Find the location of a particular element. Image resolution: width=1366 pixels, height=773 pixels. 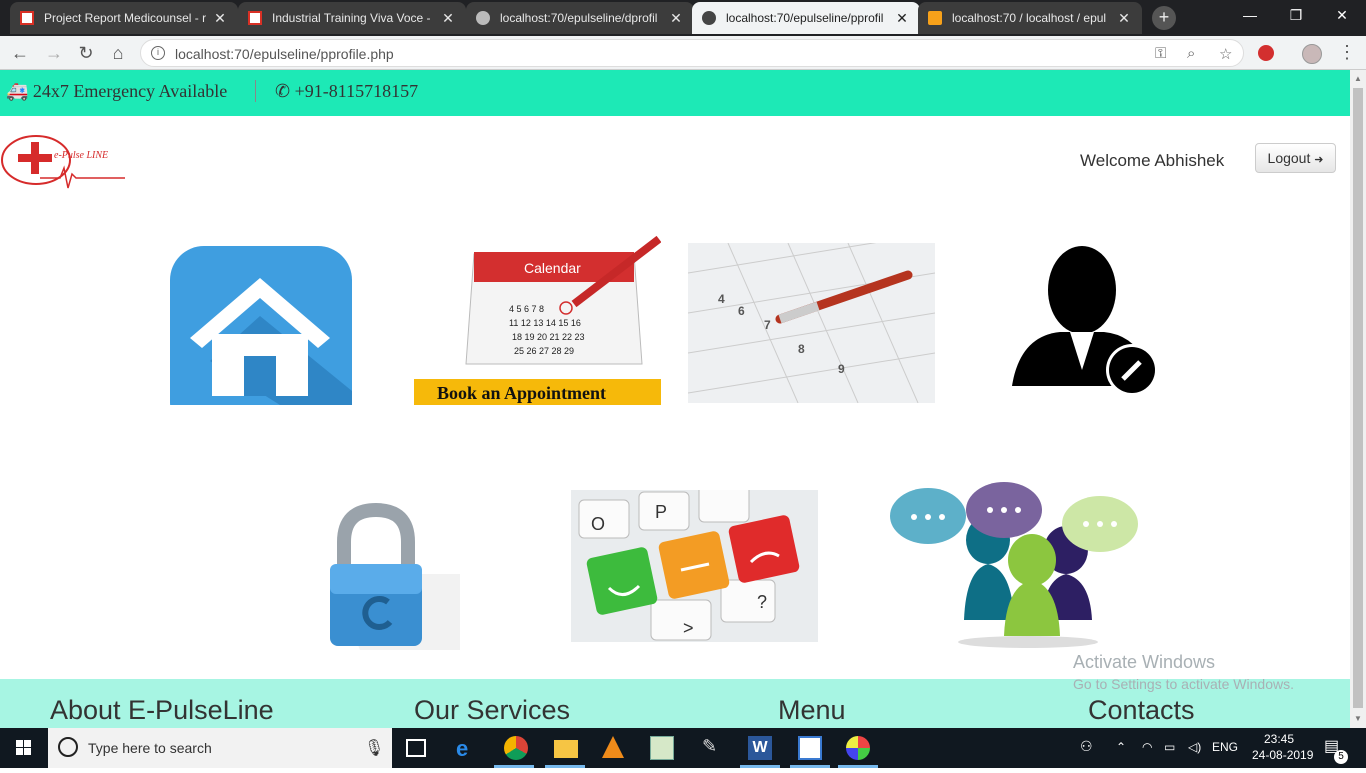

logout-button: Logout ➜ is located at coordinates (1295, 158).